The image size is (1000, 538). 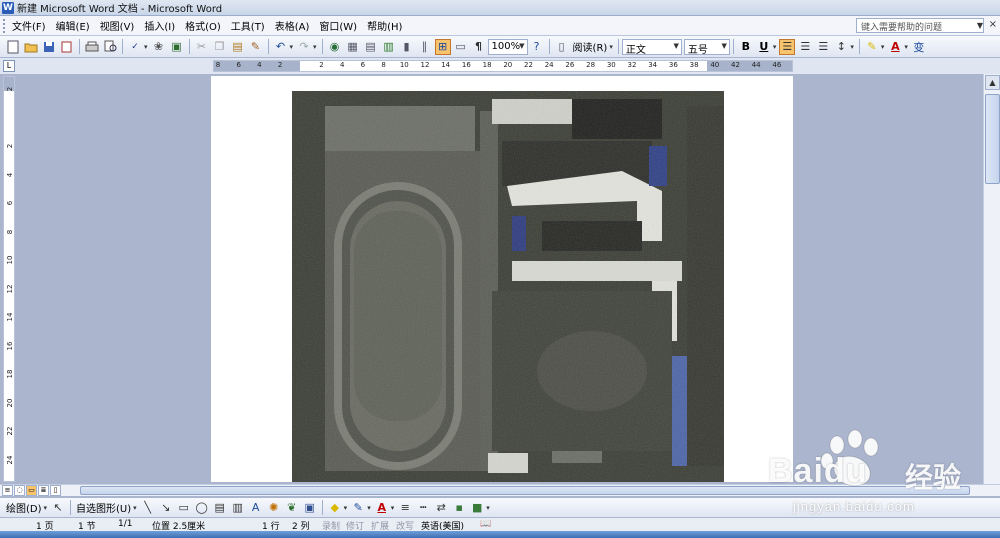 What do you see at coordinates (135, 47) in the screenshot?
I see `spelling-icon: ✓` at bounding box center [135, 47].